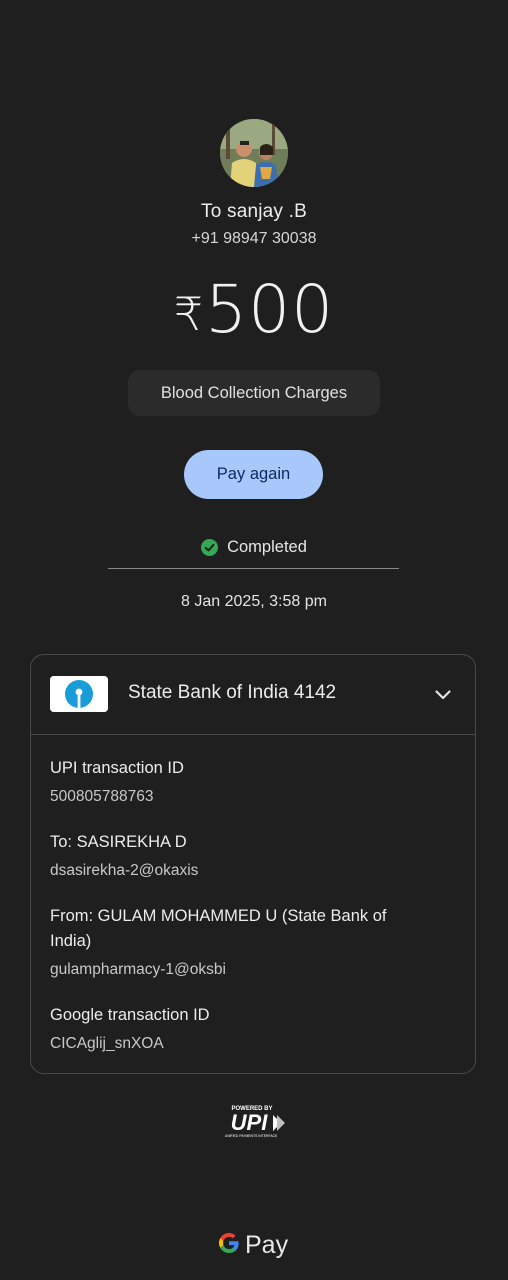 This screenshot has width=508, height=1280. Describe the element at coordinates (250, 1122) in the screenshot. I see `upi-mark: UPI` at that location.